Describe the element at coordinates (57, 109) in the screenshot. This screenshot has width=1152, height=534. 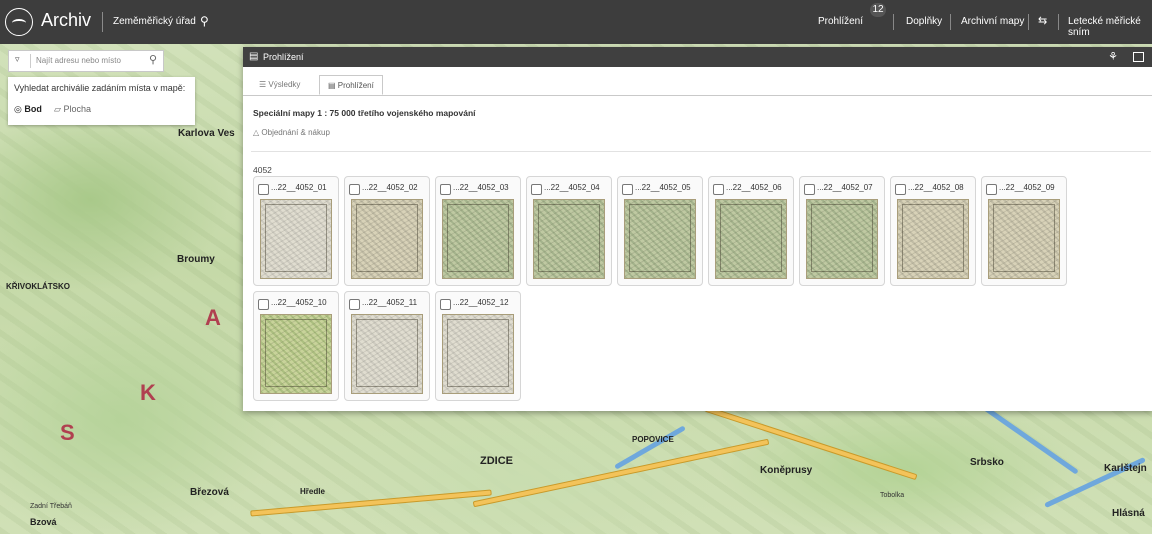
I see `polygon-icon: ▱` at that location.